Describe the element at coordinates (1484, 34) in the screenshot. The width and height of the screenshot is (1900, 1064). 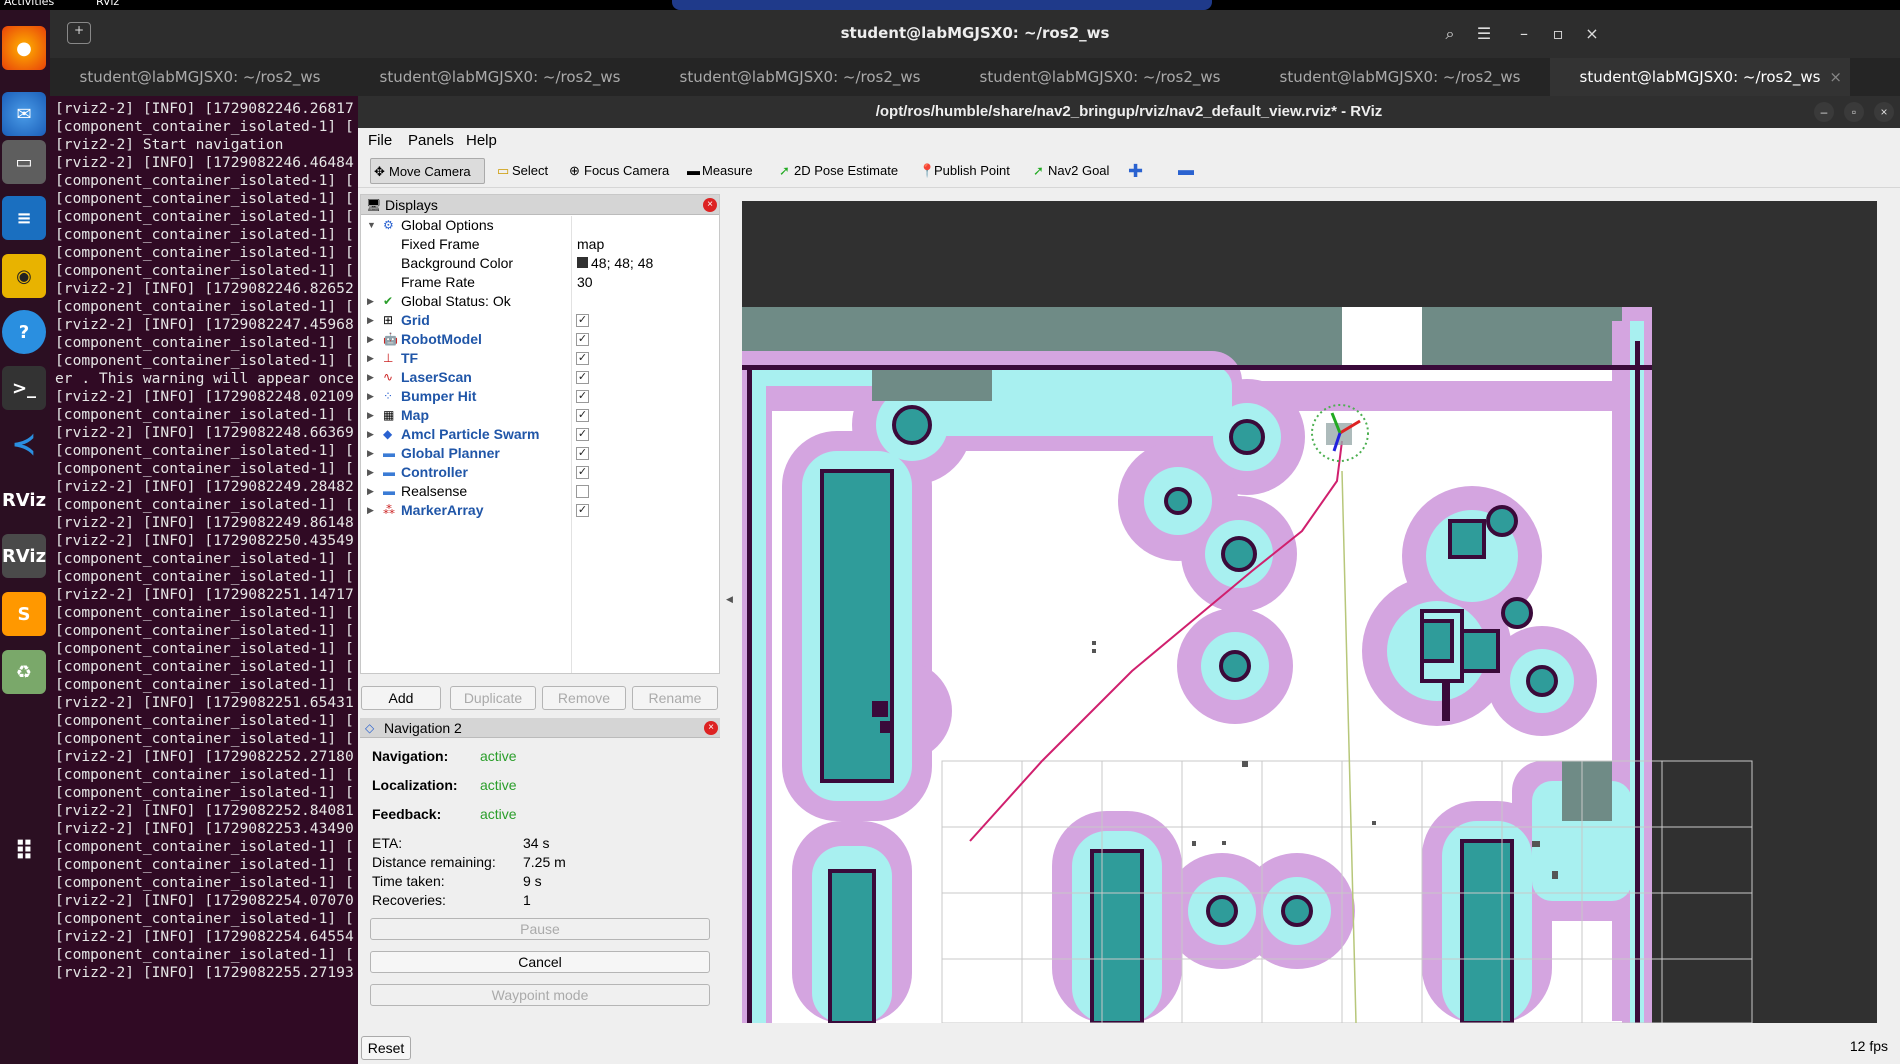
I see `menu-icon: ☰` at that location.